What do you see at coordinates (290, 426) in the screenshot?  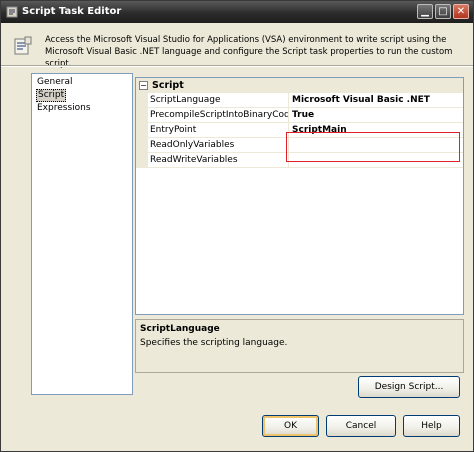 I see `ok-button: OK` at bounding box center [290, 426].